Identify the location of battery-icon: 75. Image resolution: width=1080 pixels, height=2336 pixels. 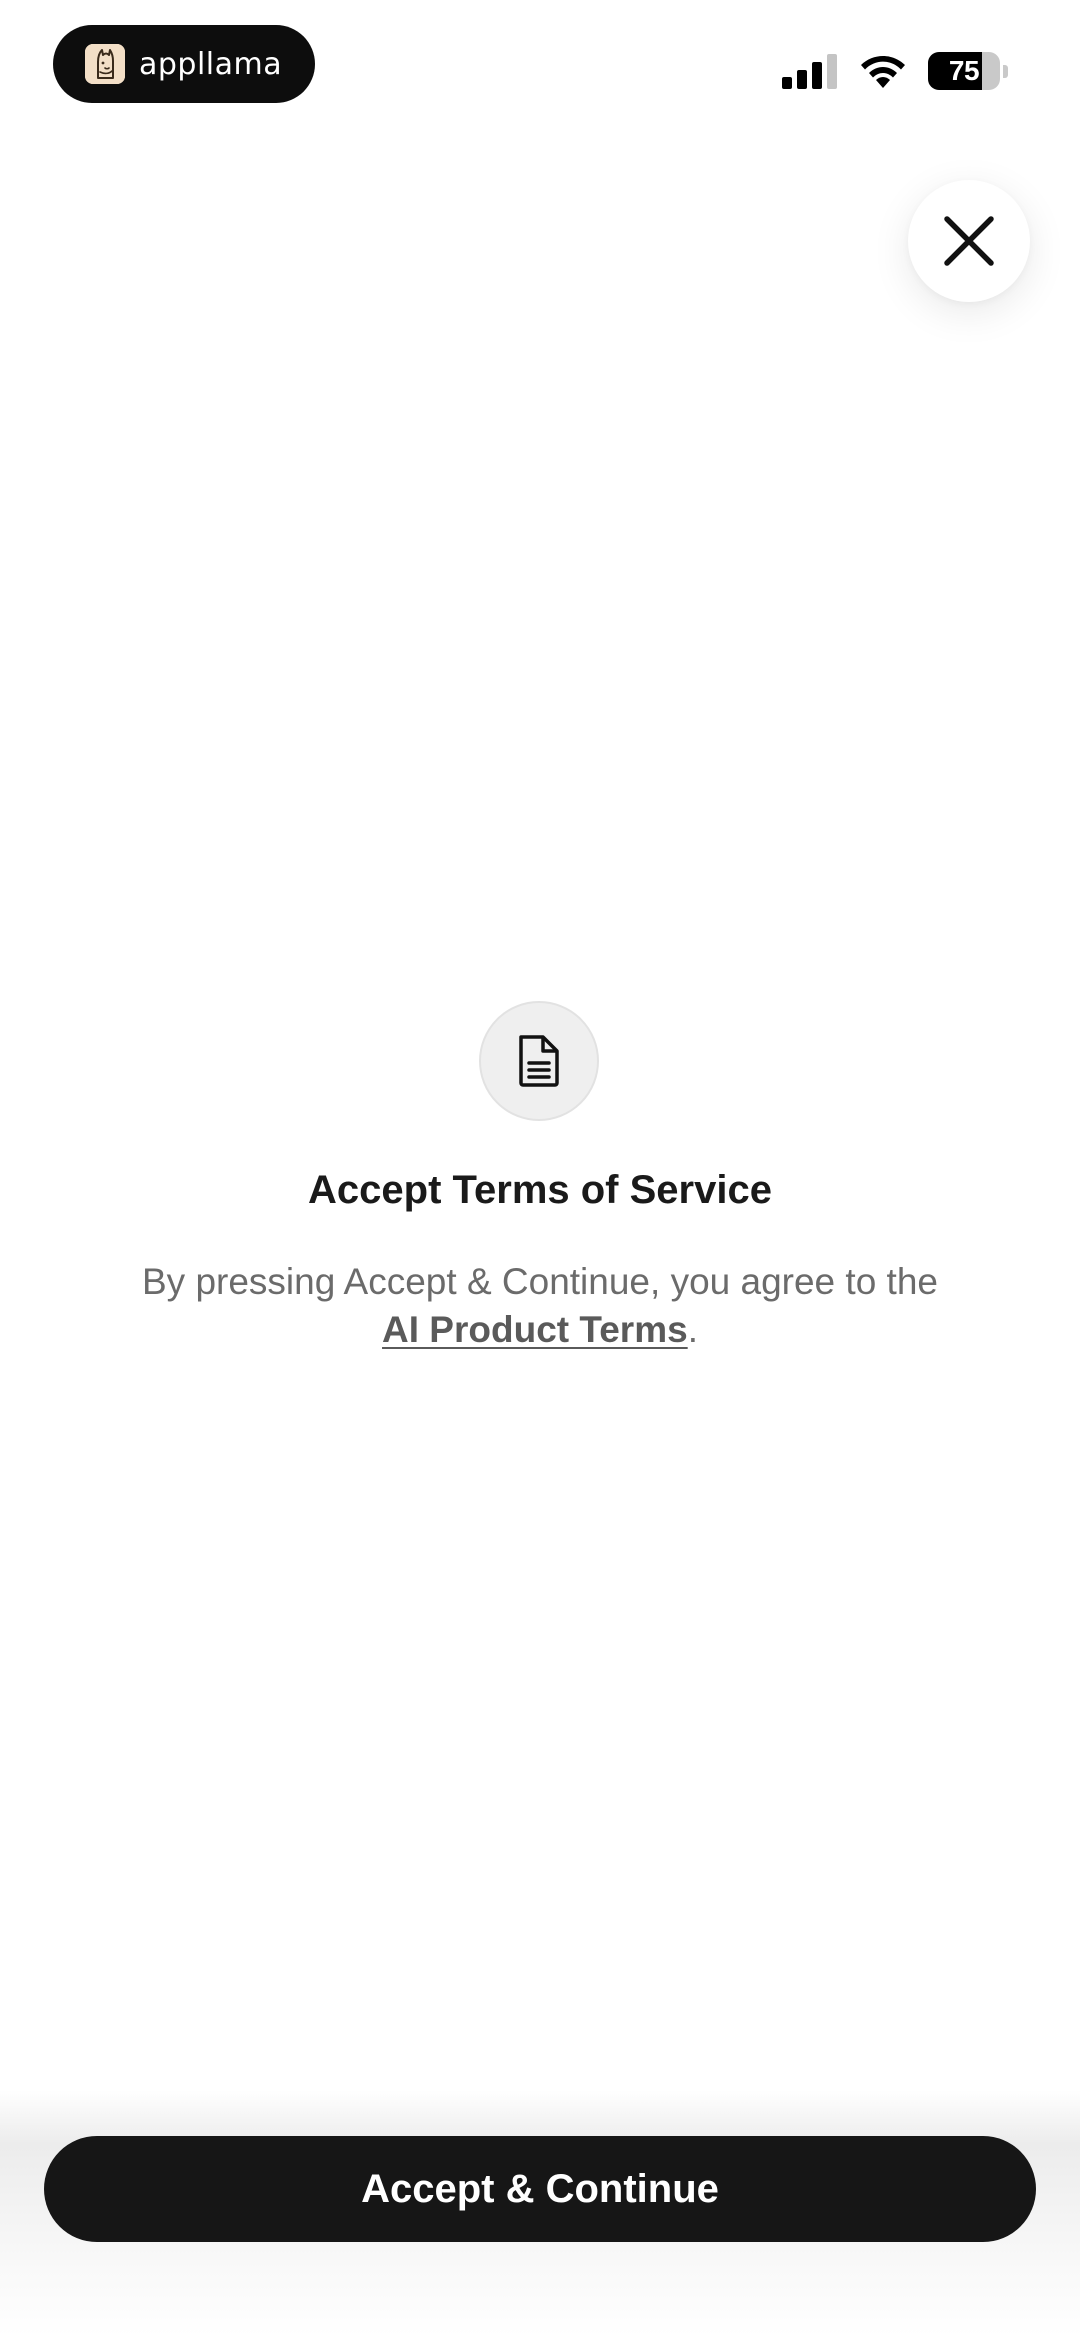
(964, 71).